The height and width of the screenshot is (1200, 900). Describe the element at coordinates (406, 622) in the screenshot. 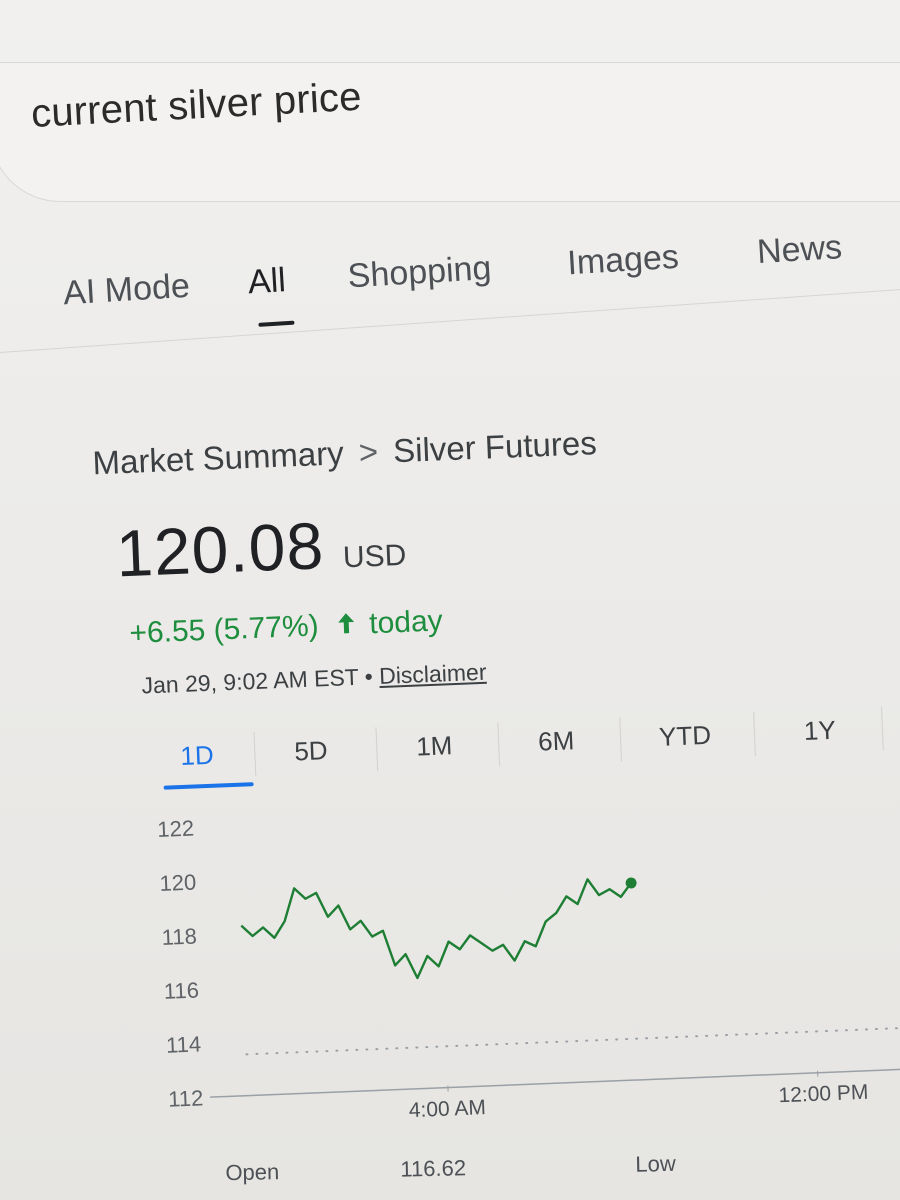

I see `change-period: today` at that location.